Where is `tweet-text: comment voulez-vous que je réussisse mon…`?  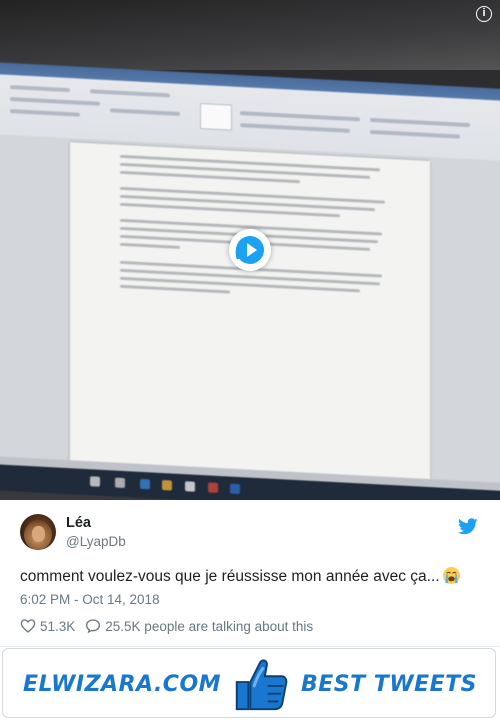
tweet-text: comment voulez-vous que je réussisse mon… is located at coordinates (240, 576).